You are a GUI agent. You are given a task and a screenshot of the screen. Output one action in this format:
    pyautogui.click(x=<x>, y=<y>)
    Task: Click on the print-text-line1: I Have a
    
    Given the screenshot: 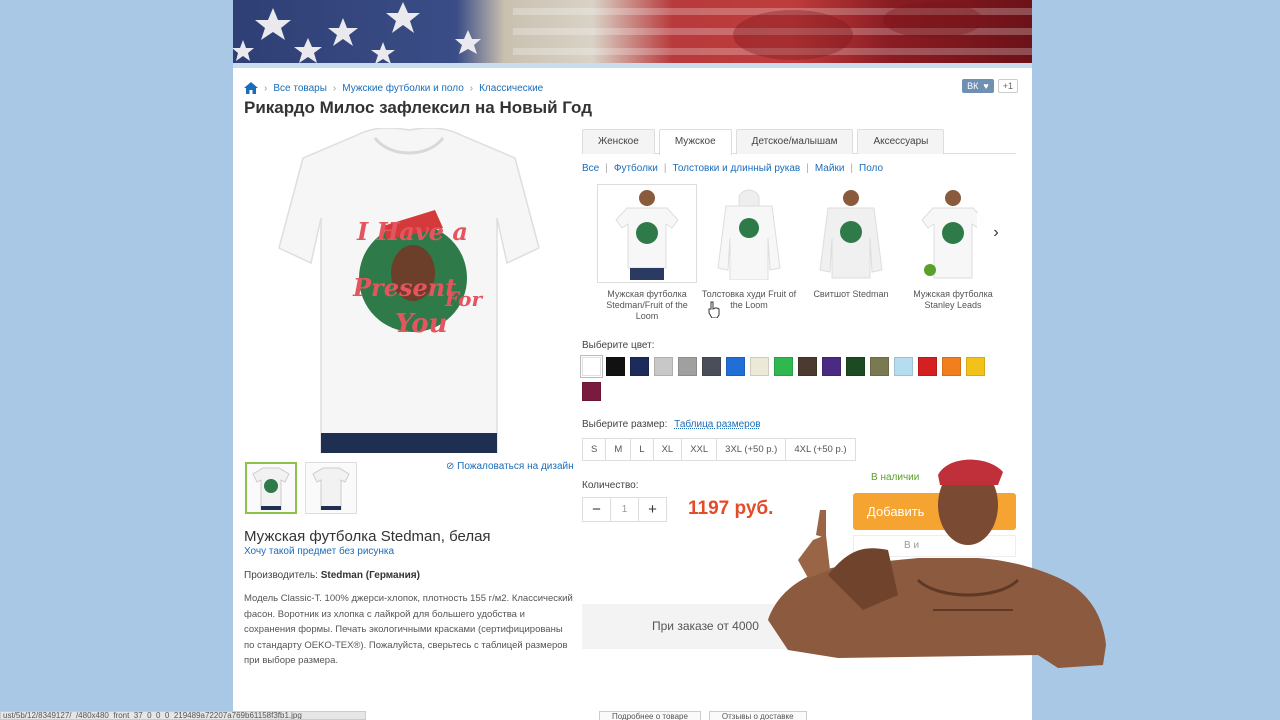 What is the action you would take?
    pyautogui.click(x=412, y=231)
    